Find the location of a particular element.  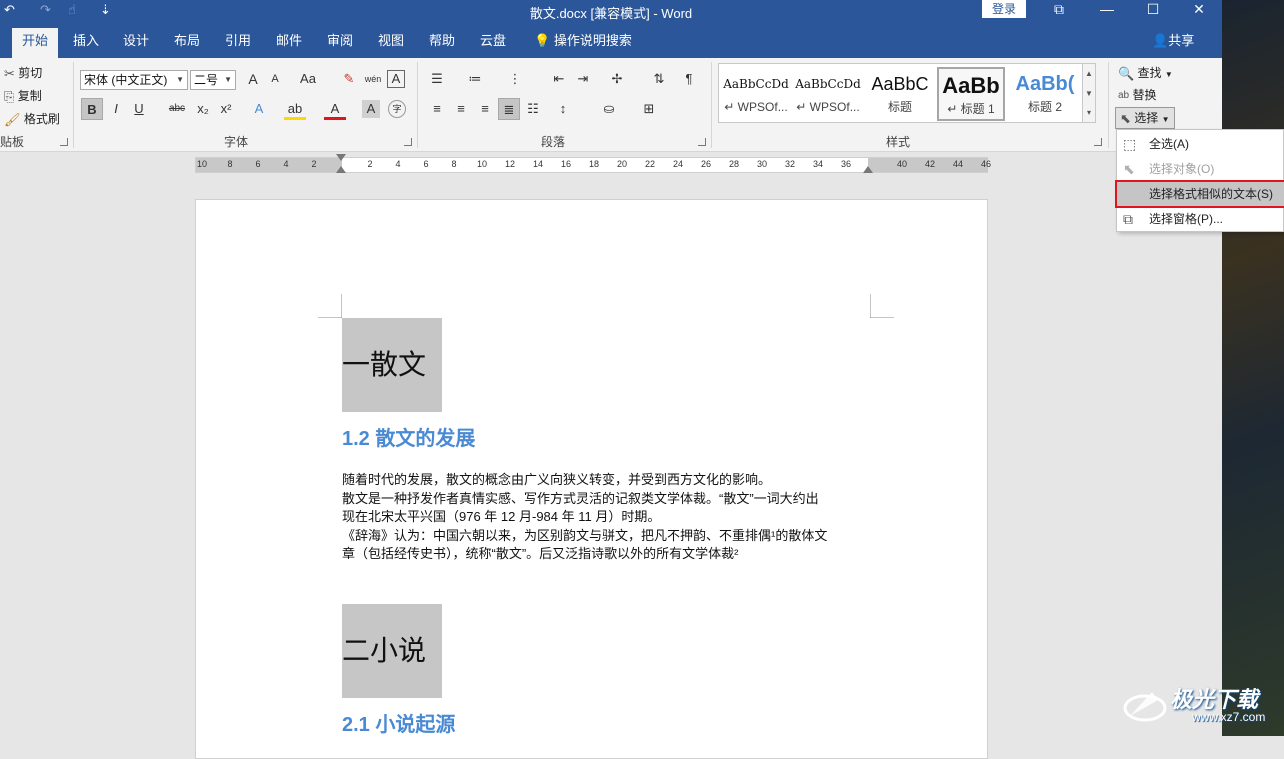

bullets-button: ☰ is located at coordinates (437, 79).